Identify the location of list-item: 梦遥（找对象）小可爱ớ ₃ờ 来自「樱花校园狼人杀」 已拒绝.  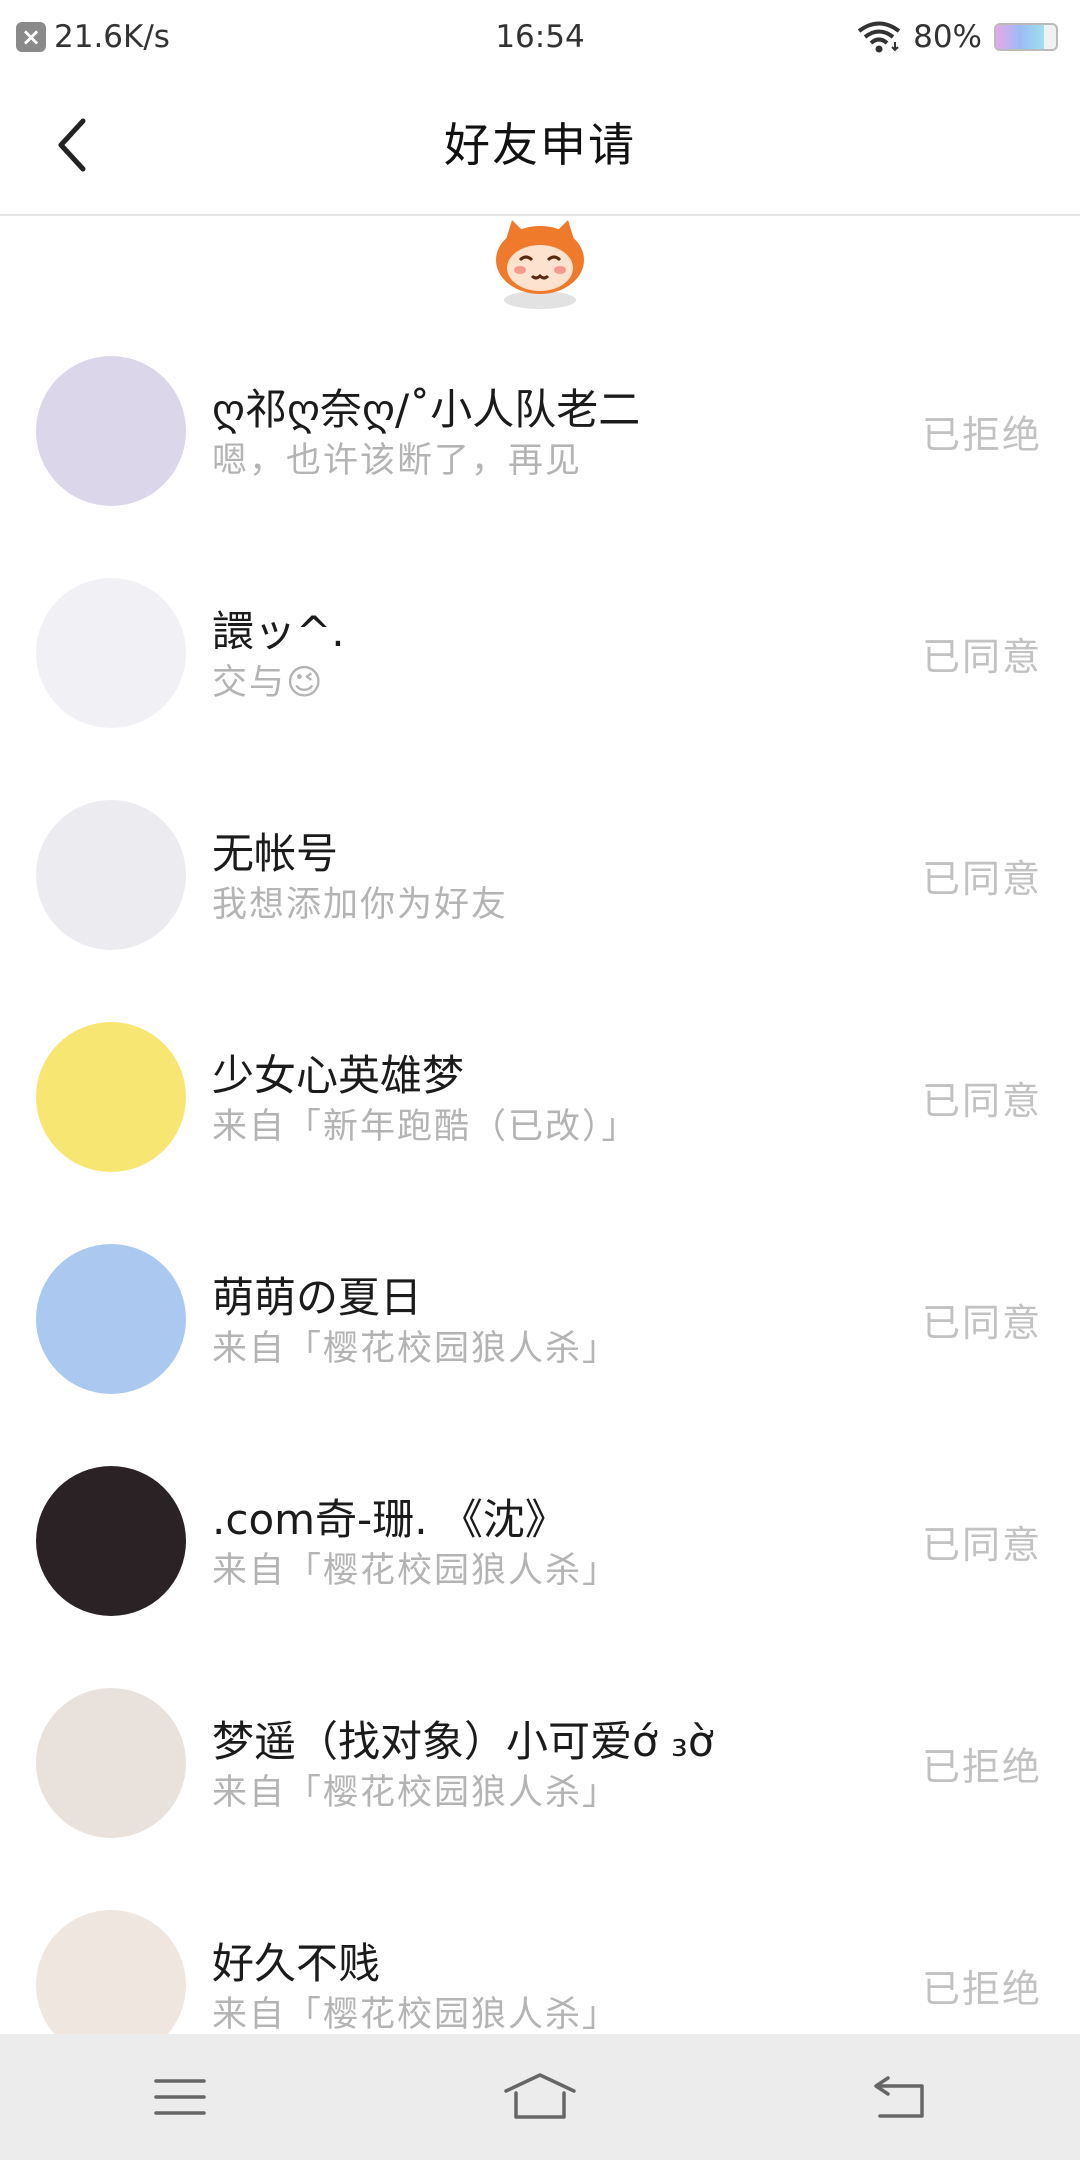
(540, 1759).